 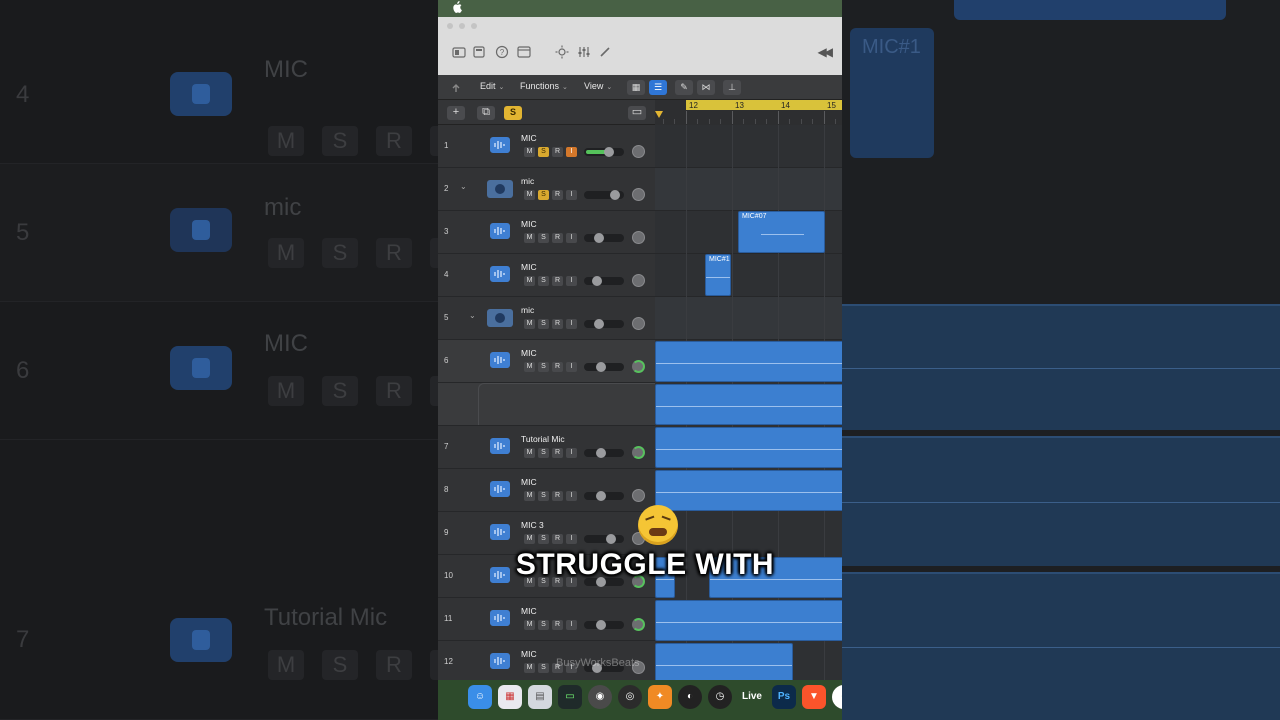 I want to click on snap-button: ⋈, so click(x=706, y=87).